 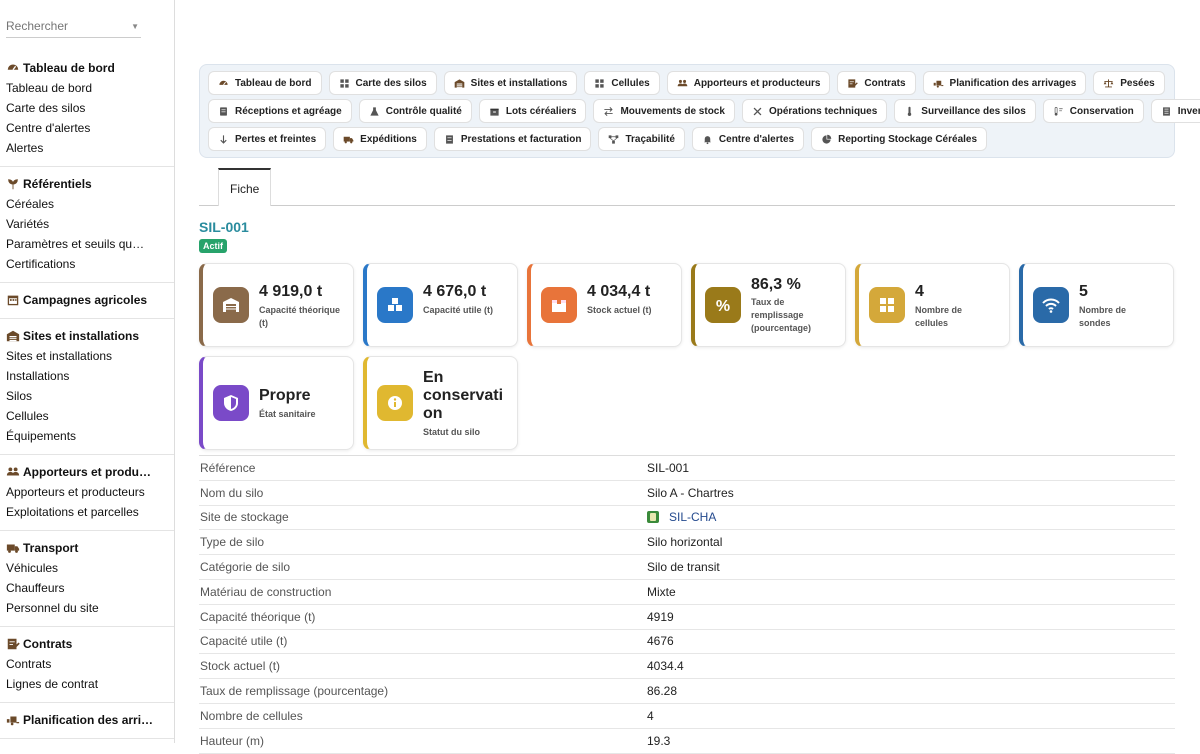 What do you see at coordinates (280, 111) in the screenshot?
I see `module-nav-button: Réceptions et agréage` at bounding box center [280, 111].